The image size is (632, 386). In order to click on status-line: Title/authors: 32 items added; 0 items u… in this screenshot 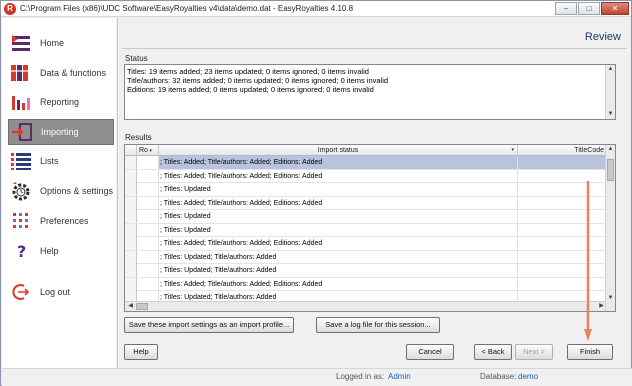, I will do `click(258, 80)`.